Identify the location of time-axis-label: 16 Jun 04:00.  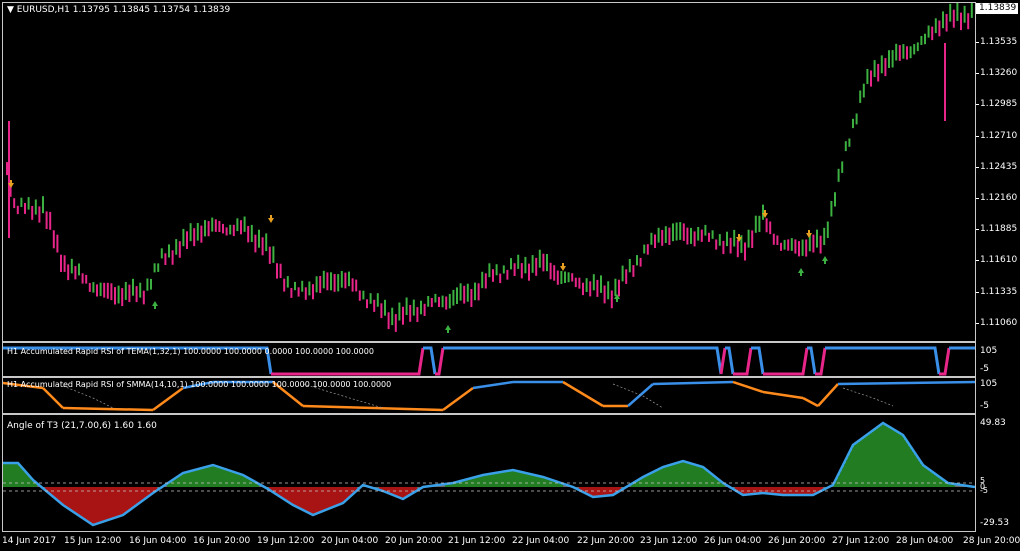
(158, 541).